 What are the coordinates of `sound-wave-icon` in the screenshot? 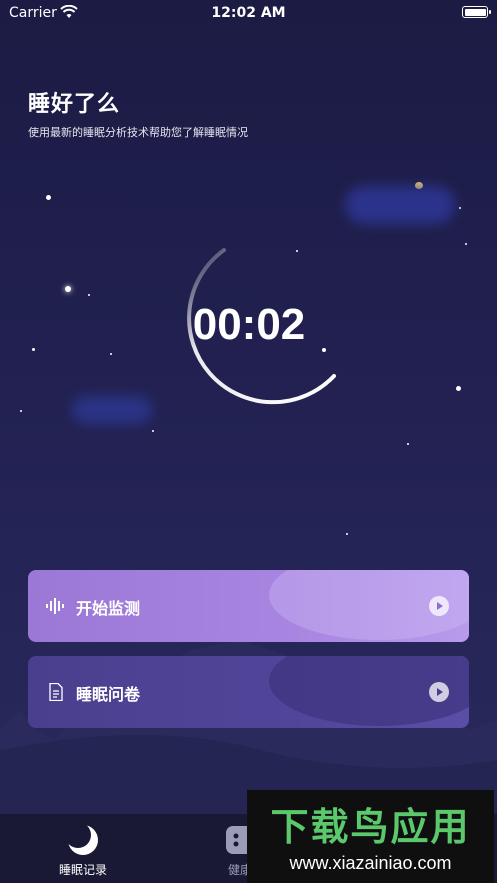 It's located at (55, 606).